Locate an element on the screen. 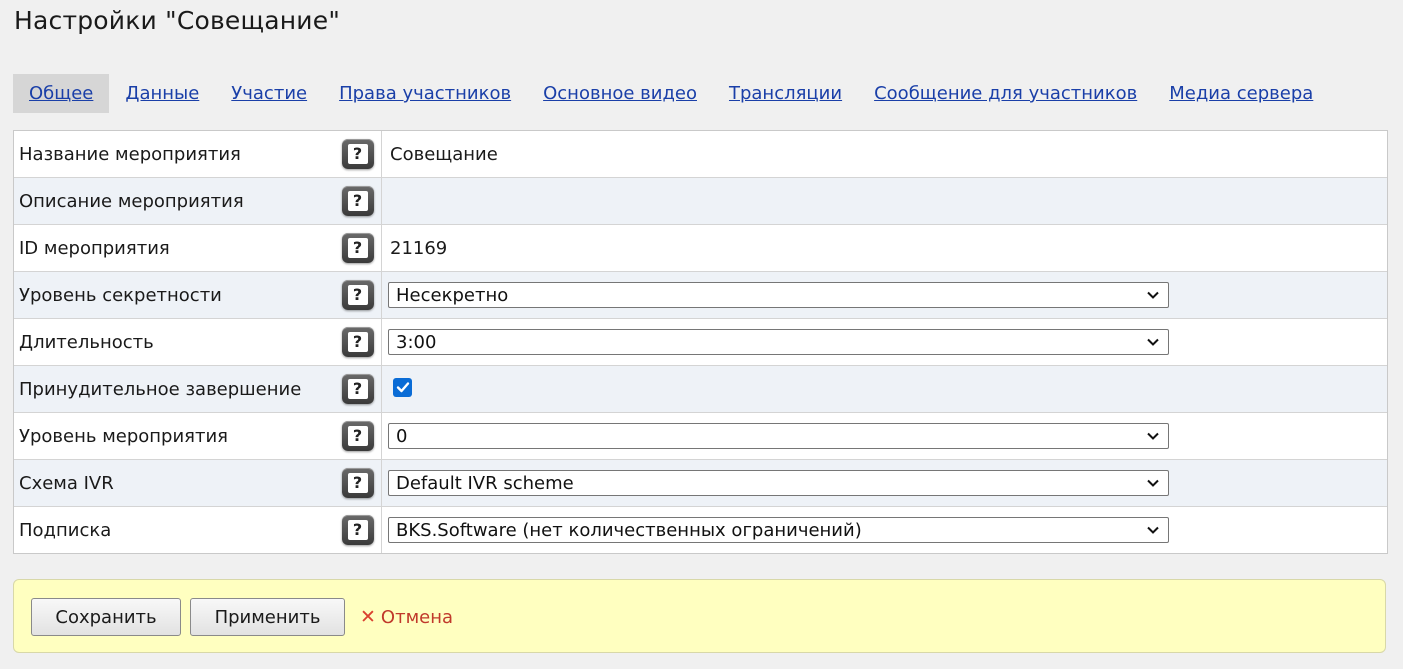  row-ivr-scheme: Схема IVR ? Default IVR scheme is located at coordinates (700, 482).